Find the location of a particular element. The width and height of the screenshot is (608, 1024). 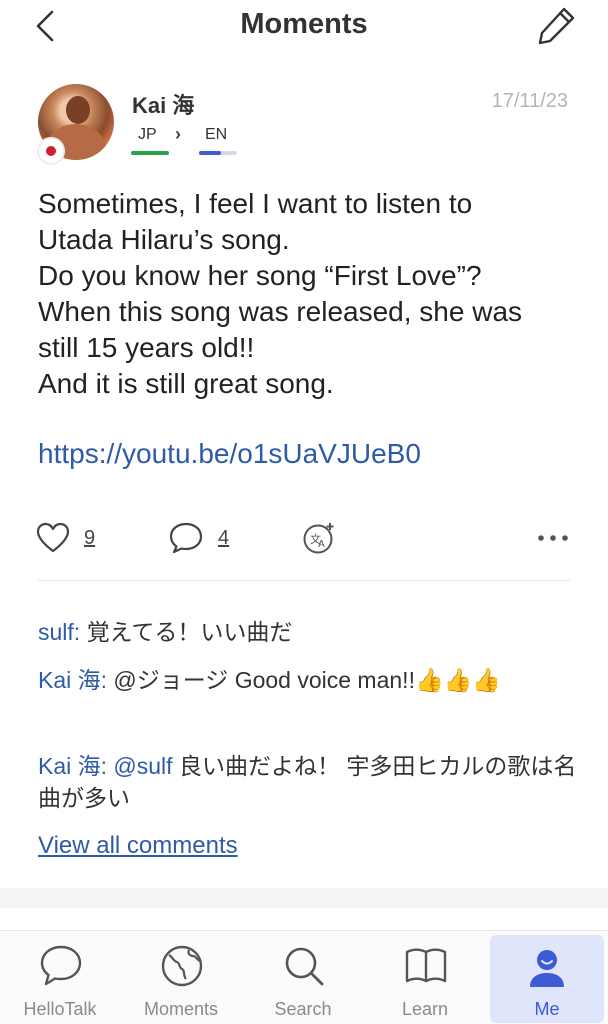

comment-item: Kai 海: @ジョージ Good voice man!!👍👍👍 is located at coordinates (310, 680).